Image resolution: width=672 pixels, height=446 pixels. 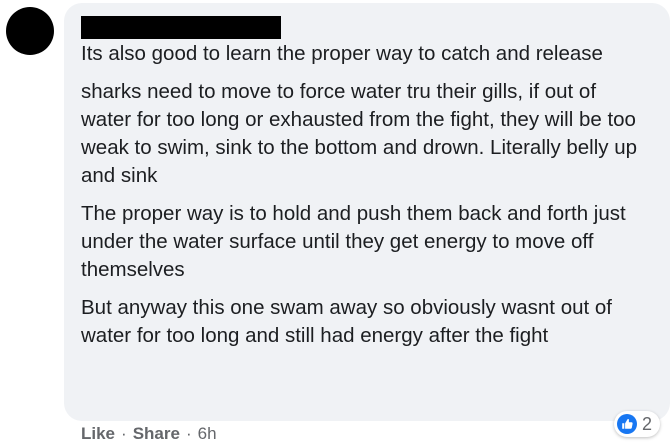 I want to click on timestamp: 6h, so click(x=207, y=434).